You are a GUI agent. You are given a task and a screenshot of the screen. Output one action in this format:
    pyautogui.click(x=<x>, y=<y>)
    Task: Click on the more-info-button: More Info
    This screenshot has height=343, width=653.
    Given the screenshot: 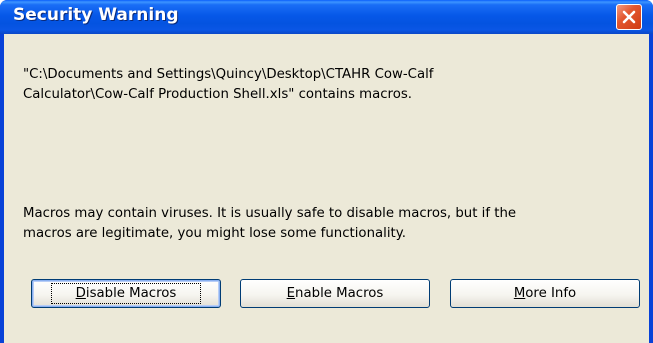 What is the action you would take?
    pyautogui.click(x=545, y=293)
    